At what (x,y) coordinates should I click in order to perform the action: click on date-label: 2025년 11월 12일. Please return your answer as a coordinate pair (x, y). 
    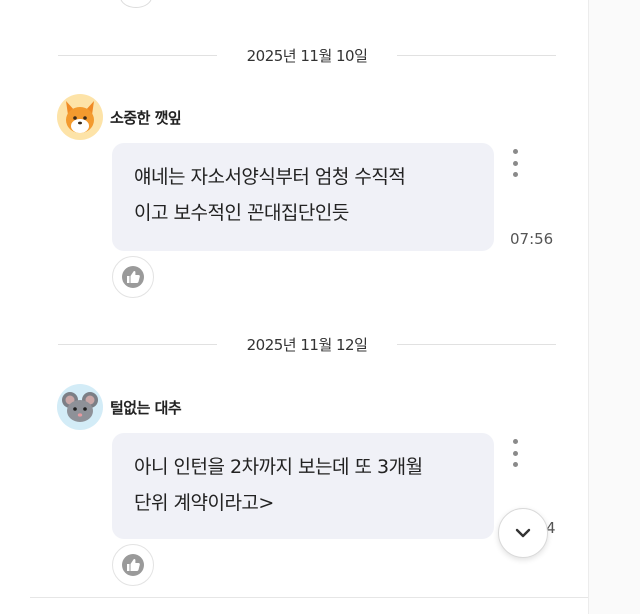
    Looking at the image, I should click on (307, 344).